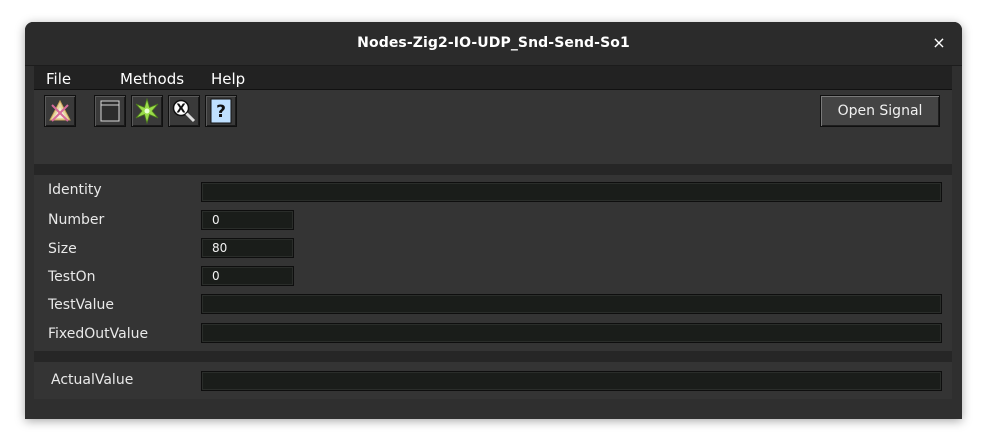 This screenshot has height=447, width=987. I want to click on menu-file: File, so click(58, 79).